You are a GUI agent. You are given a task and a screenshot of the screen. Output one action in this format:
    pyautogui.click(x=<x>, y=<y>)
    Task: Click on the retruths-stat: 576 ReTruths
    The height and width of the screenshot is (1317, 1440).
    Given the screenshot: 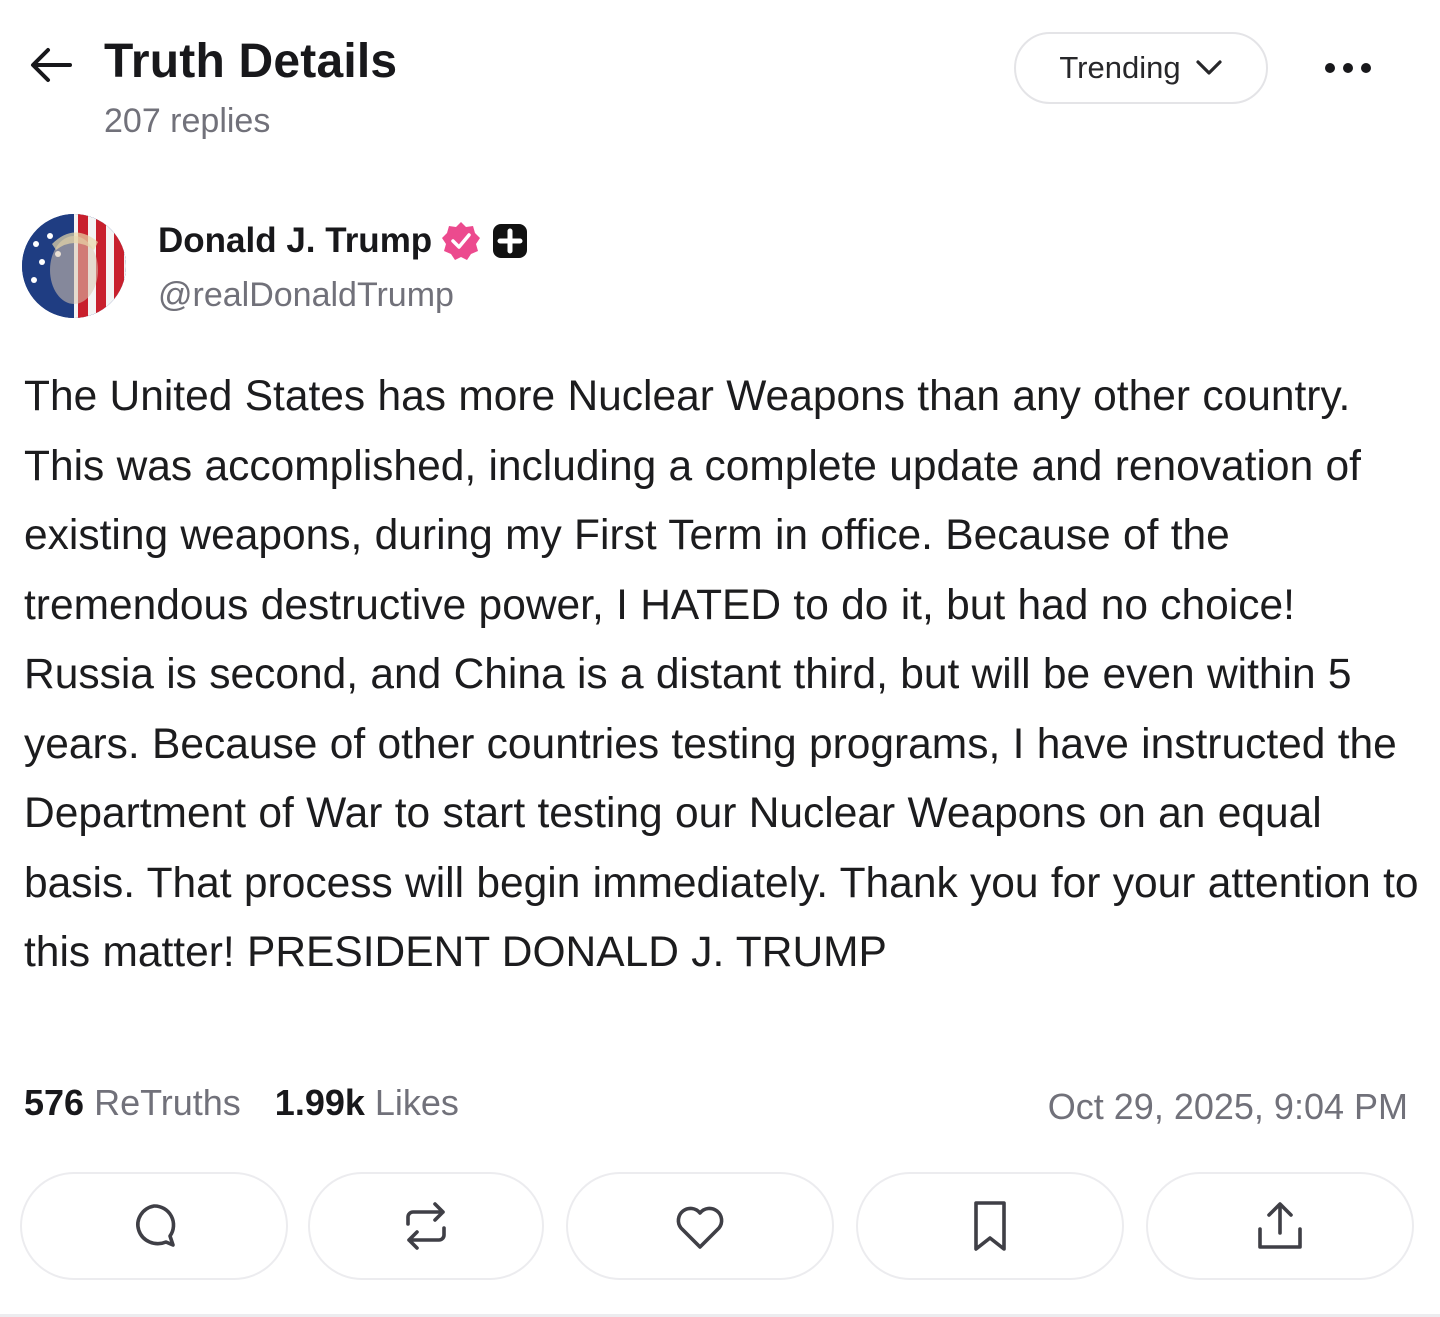 What is the action you would take?
    pyautogui.click(x=132, y=1103)
    